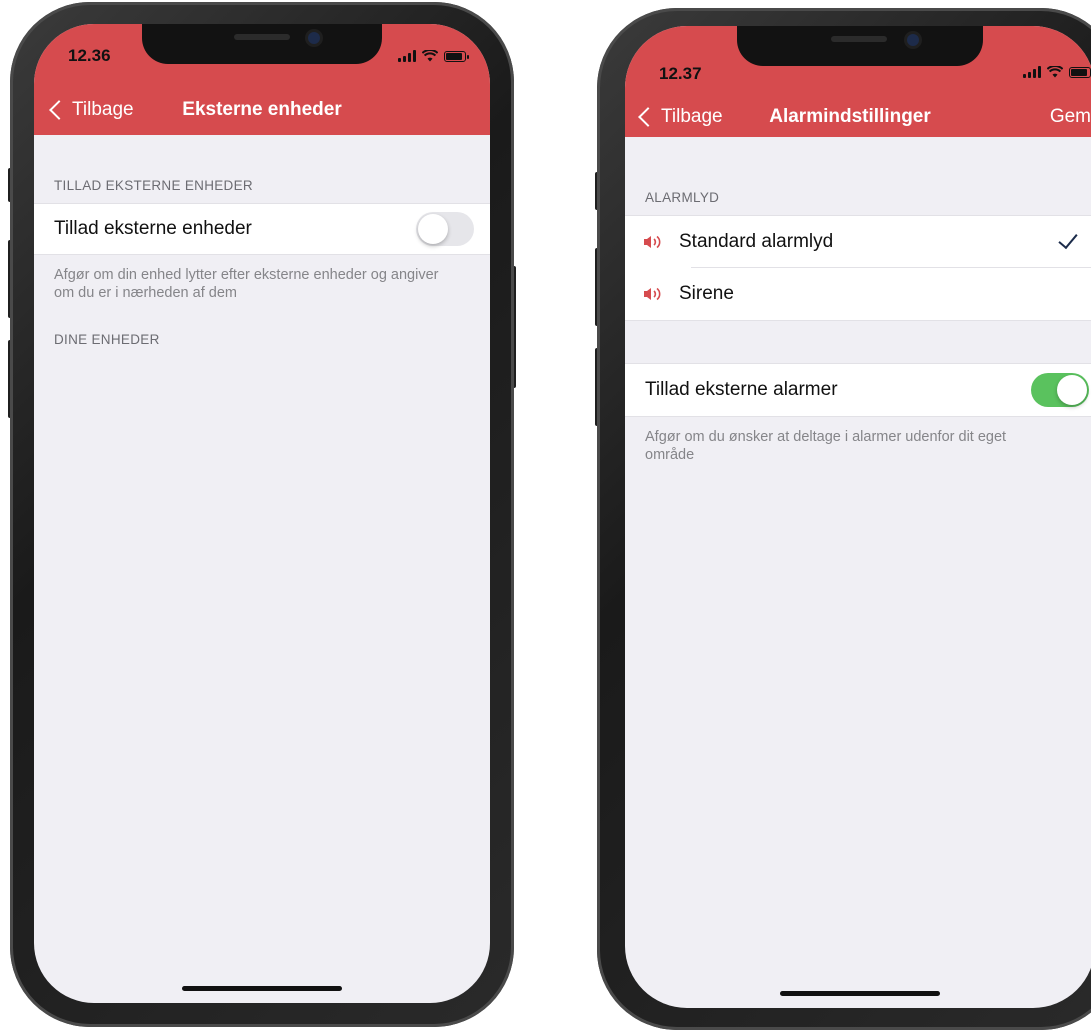 The height and width of the screenshot is (1031, 1091). What do you see at coordinates (153, 185) in the screenshot?
I see `section-header: TILLAD EKSTERNE ENHEDER` at bounding box center [153, 185].